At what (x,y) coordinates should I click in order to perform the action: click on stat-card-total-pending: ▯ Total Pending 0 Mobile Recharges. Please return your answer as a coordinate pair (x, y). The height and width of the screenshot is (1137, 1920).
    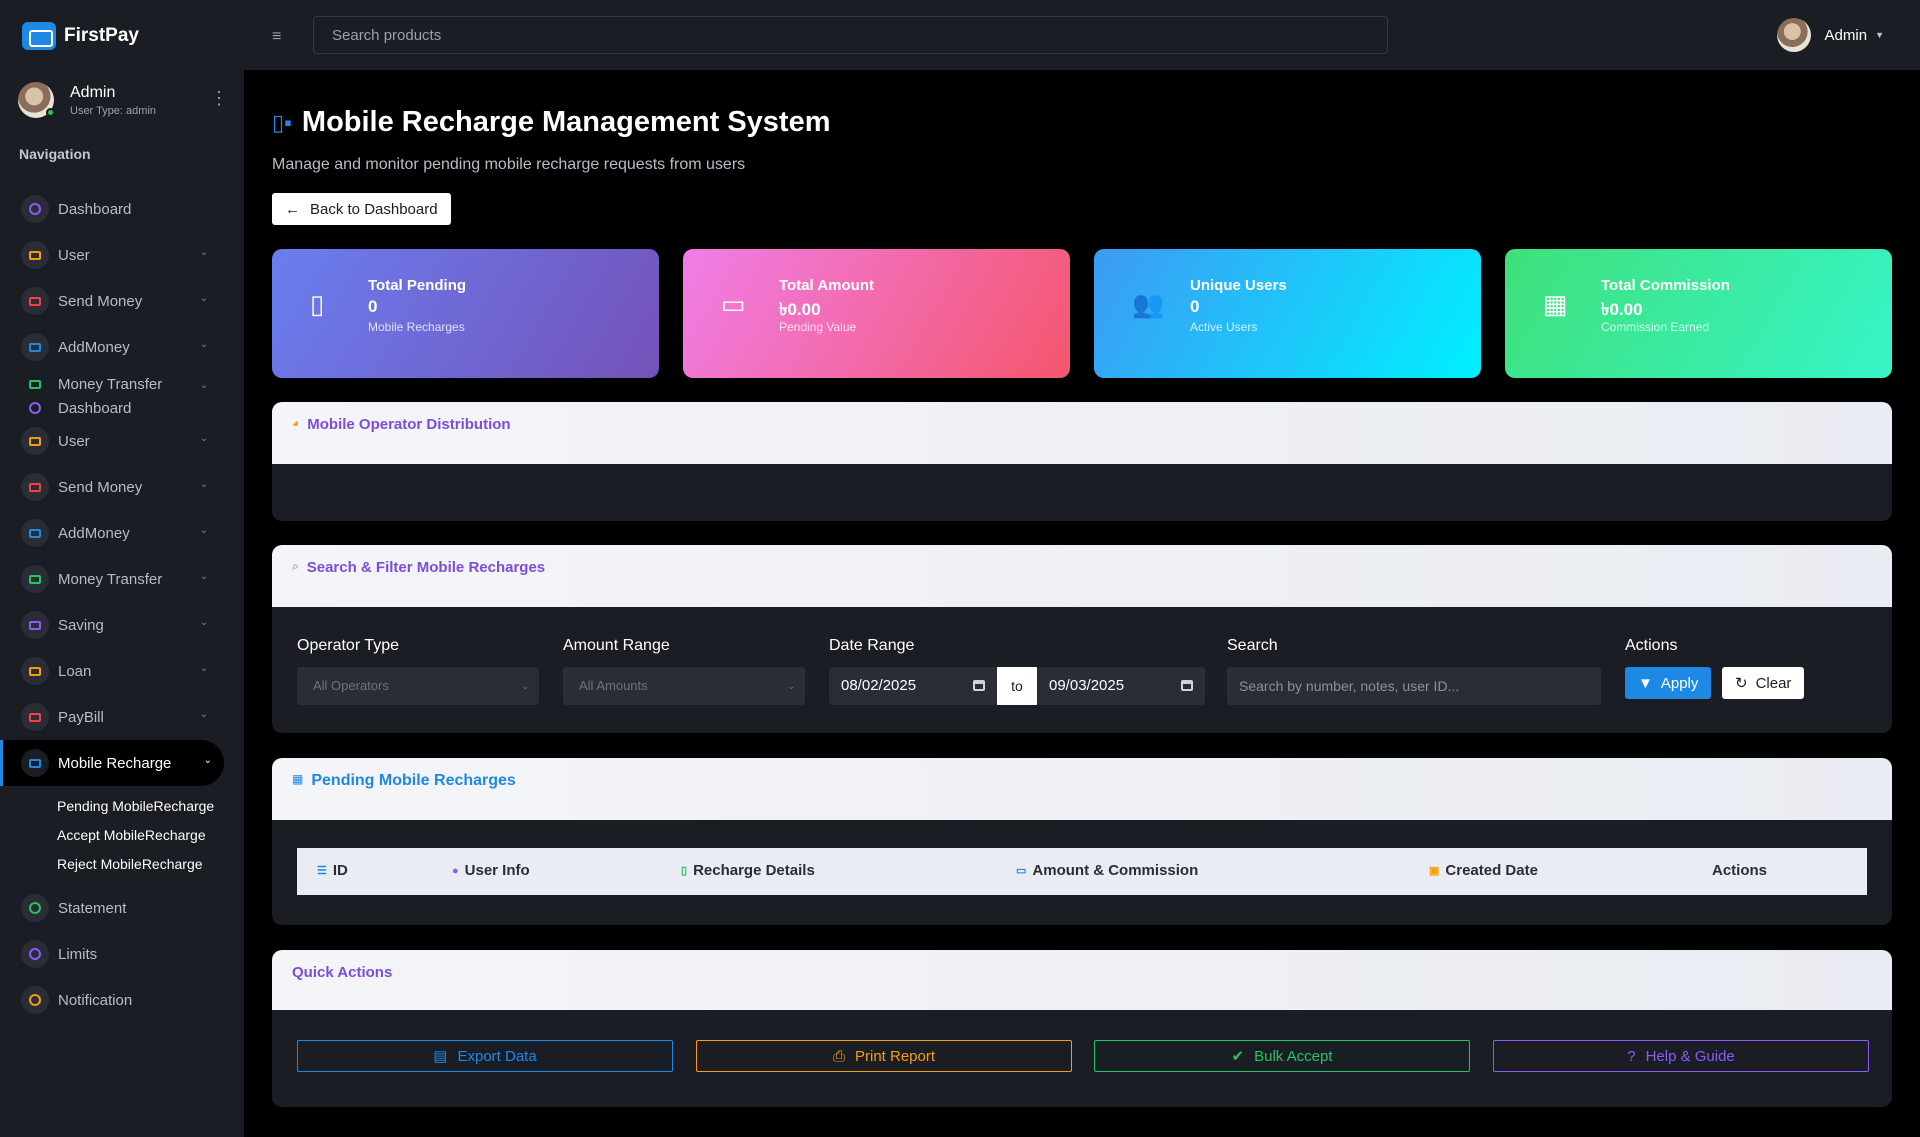
    Looking at the image, I should click on (465, 313).